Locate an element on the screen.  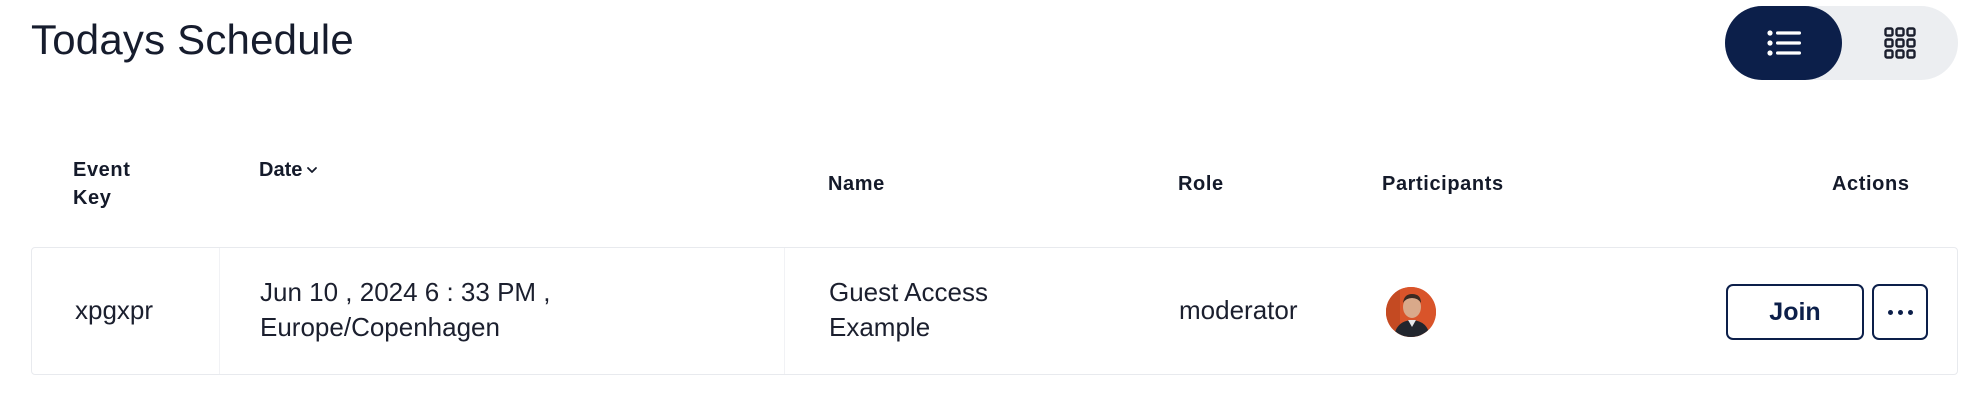
more-horizontal-icon is located at coordinates (1900, 312).